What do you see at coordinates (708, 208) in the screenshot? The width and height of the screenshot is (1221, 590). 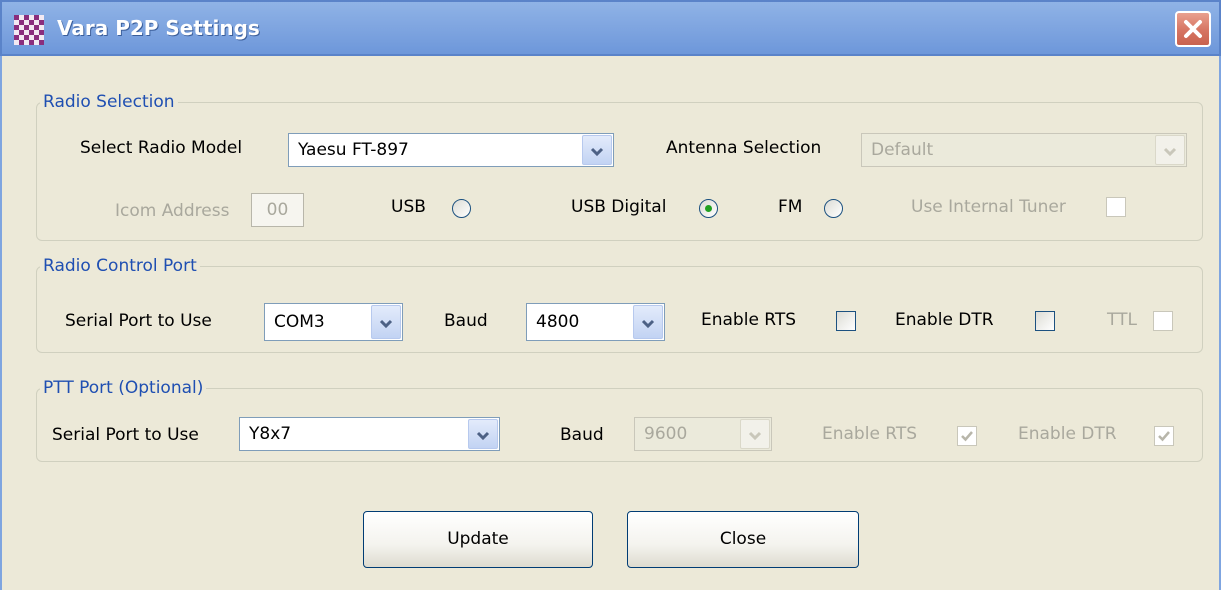 I see `usb-digital-radio` at bounding box center [708, 208].